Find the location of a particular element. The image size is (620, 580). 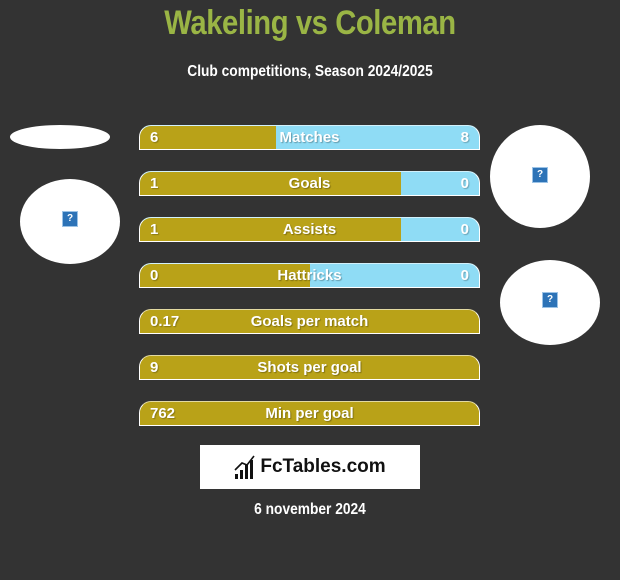

stat-bar-hattricks: 0 Hattricks 0 is located at coordinates (309, 275).